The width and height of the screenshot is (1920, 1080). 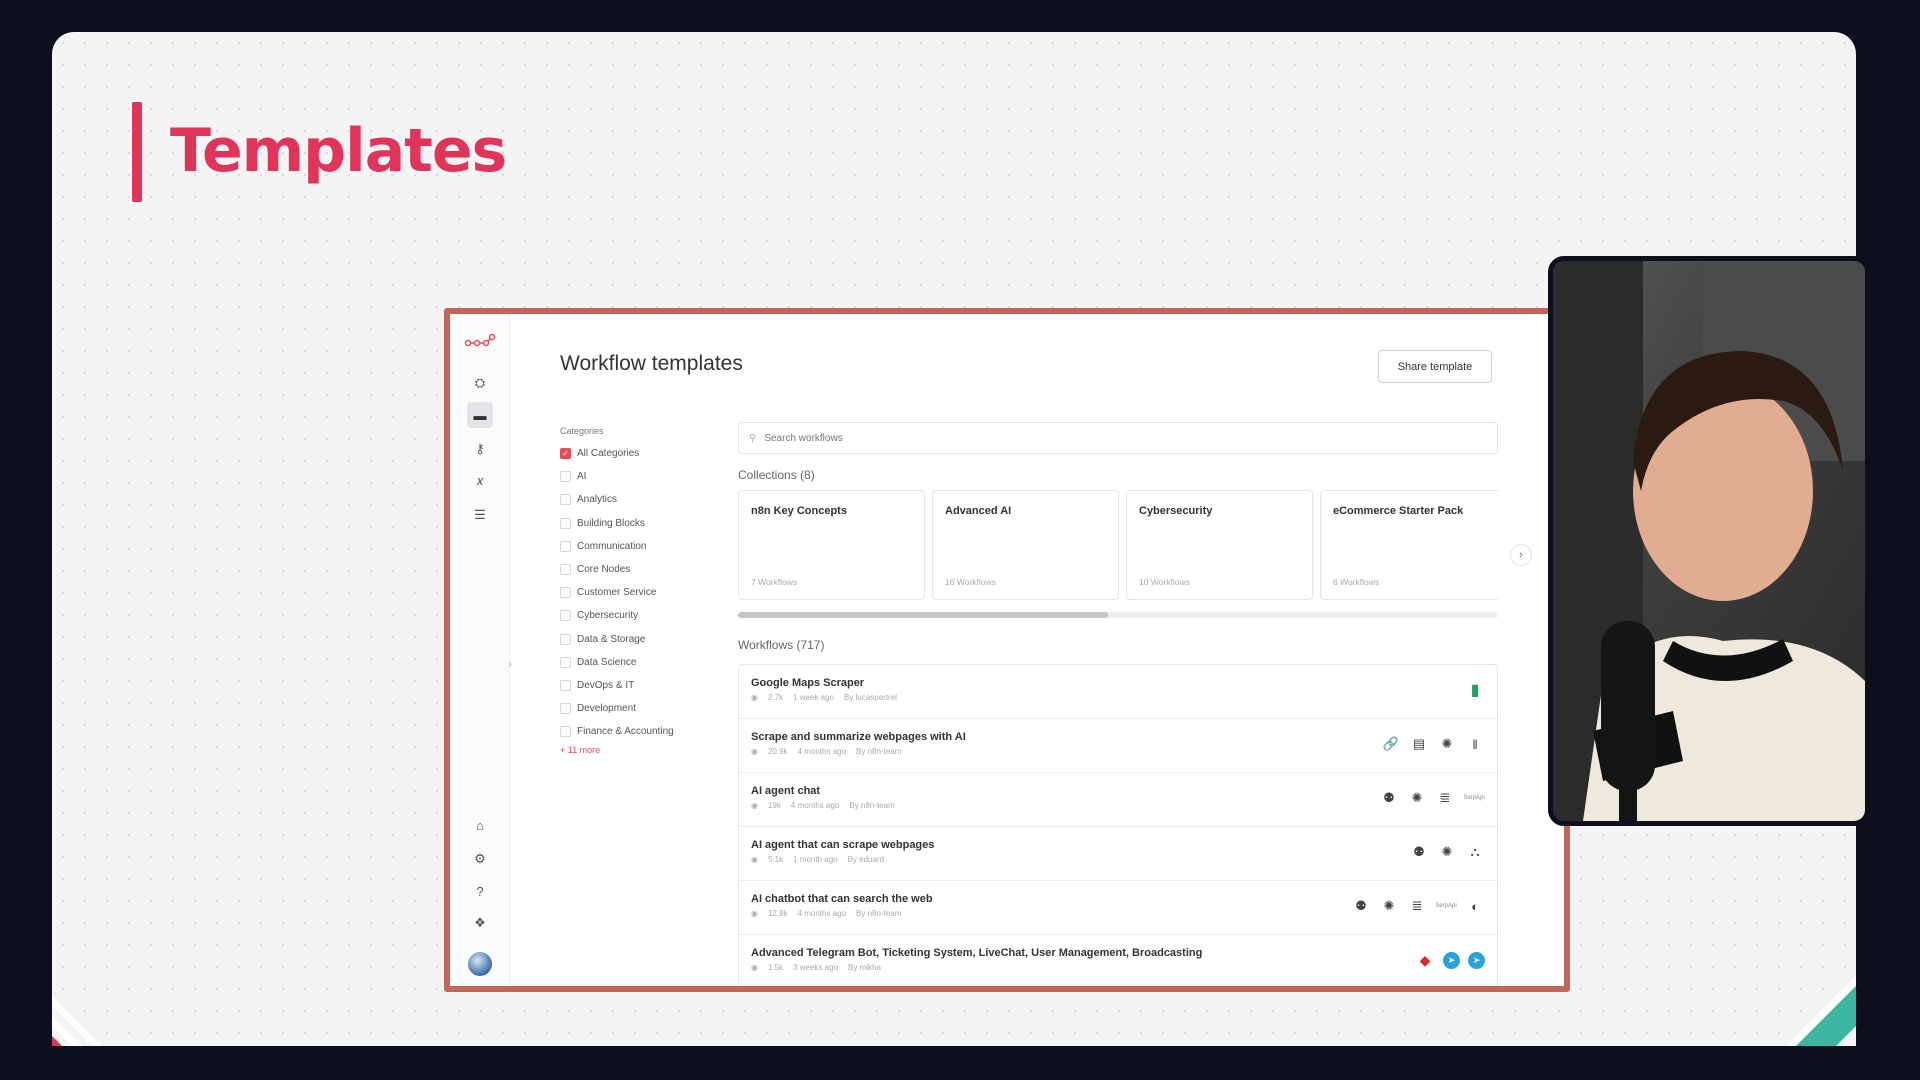 I want to click on collections-scrollbar-thumb, so click(x=923, y=615).